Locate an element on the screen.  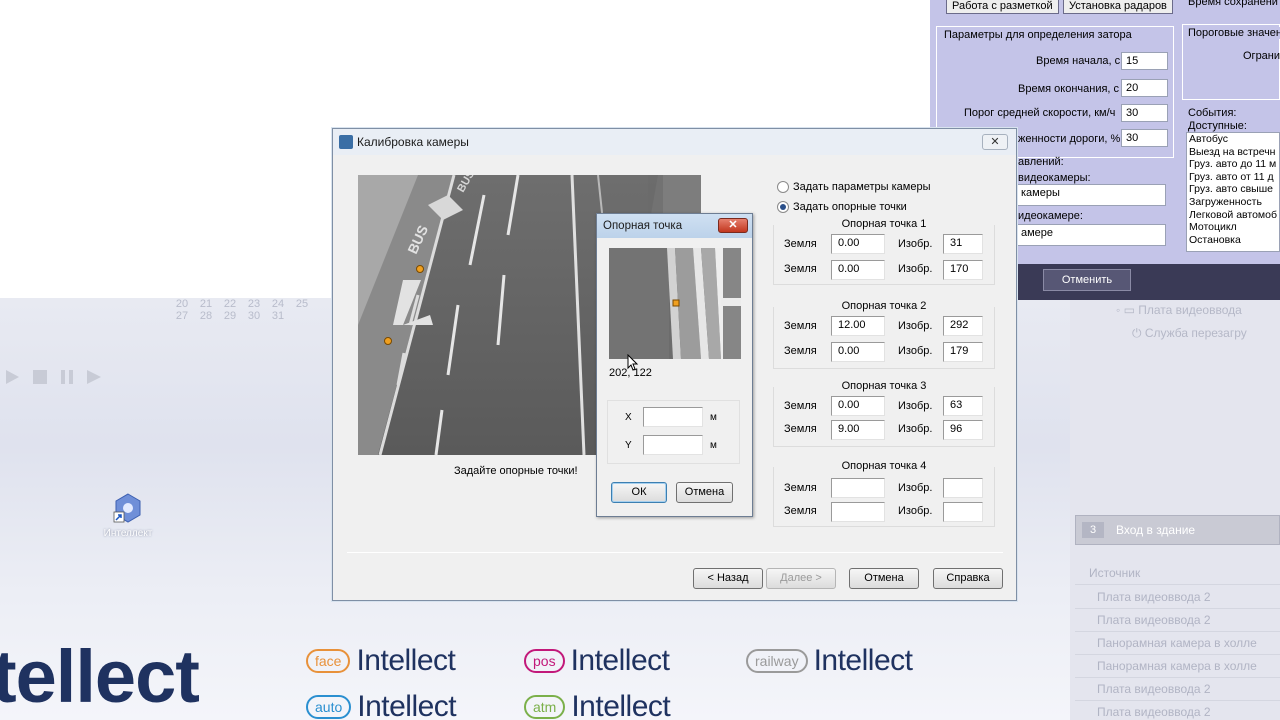
speed-threshold-input: 30 is located at coordinates (1144, 113).